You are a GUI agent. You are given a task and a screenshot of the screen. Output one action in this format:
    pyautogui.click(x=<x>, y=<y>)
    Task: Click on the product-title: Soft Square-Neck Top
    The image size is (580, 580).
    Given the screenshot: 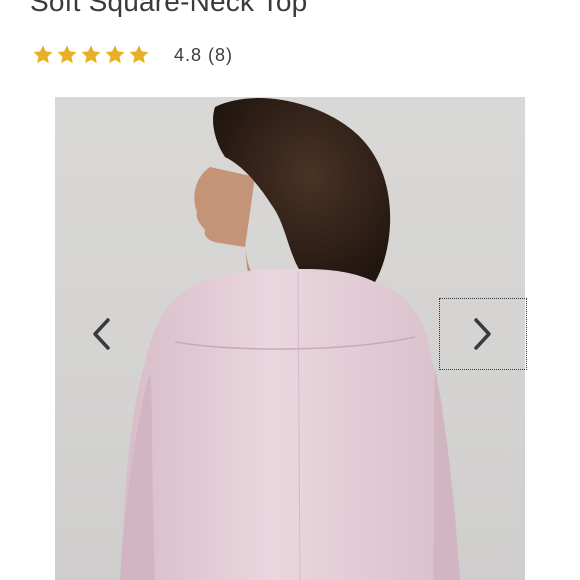 What is the action you would take?
    pyautogui.click(x=169, y=8)
    